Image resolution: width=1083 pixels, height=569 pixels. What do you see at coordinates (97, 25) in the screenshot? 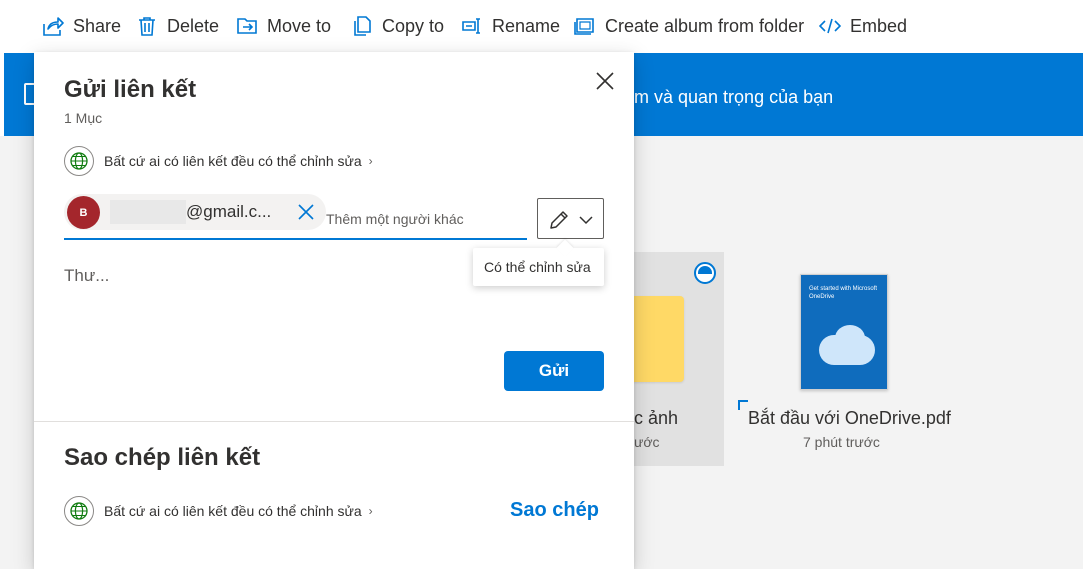
I see `share-label: Share` at bounding box center [97, 25].